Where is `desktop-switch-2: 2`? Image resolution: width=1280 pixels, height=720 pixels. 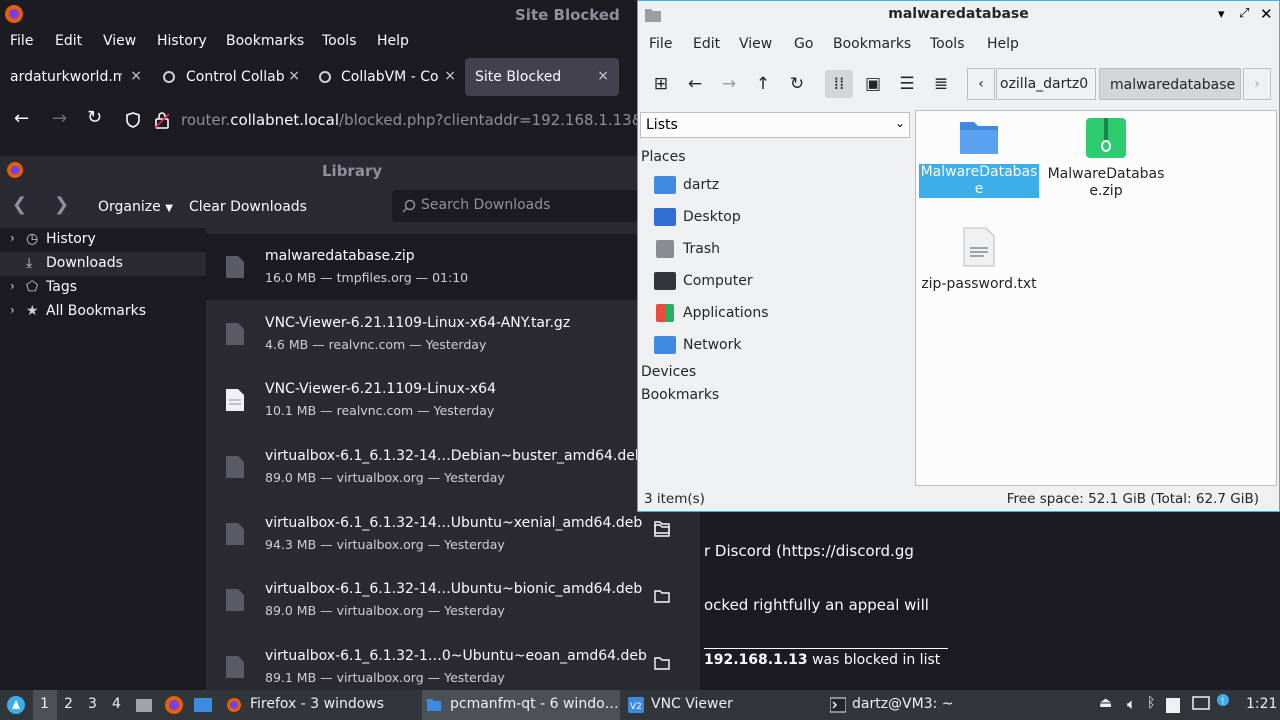 desktop-switch-2: 2 is located at coordinates (68, 704).